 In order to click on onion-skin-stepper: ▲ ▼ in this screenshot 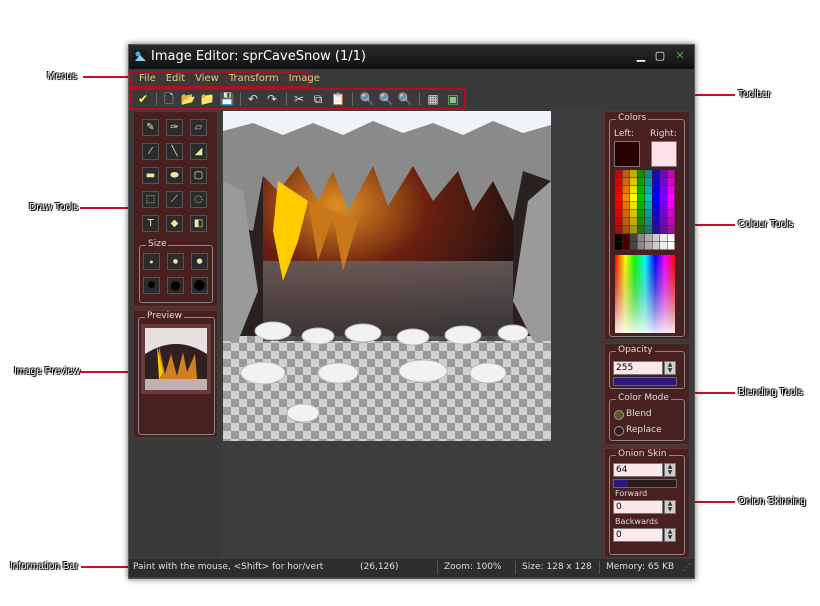, I will do `click(670, 470)`.